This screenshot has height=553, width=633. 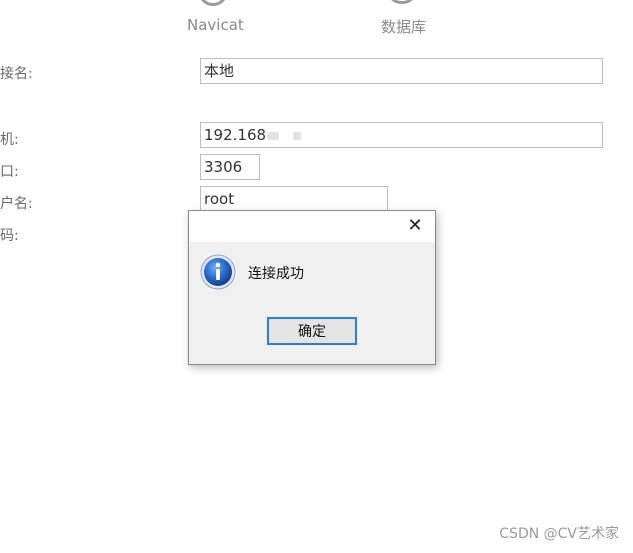 I want to click on username-value: root, so click(x=219, y=199).